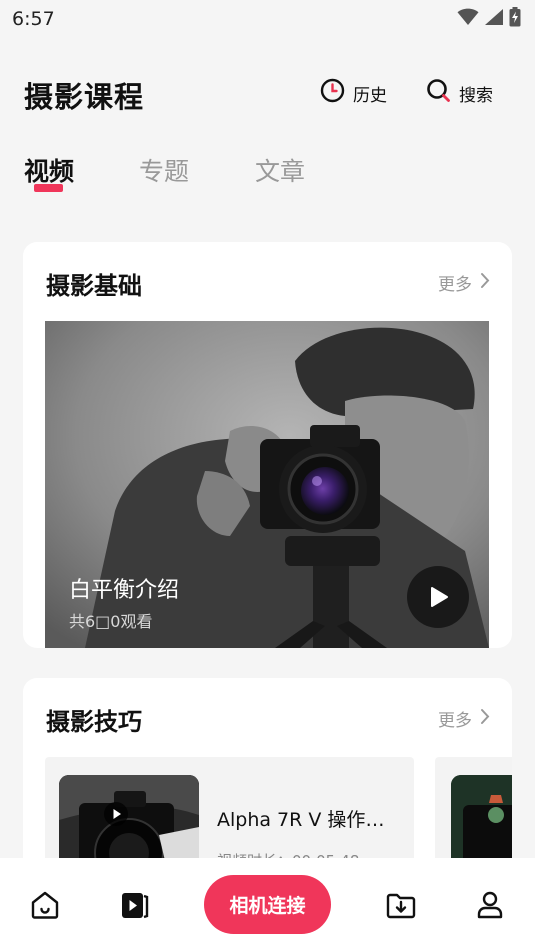  I want to click on header: 摄影课程 历史 搜索, so click(267, 92).